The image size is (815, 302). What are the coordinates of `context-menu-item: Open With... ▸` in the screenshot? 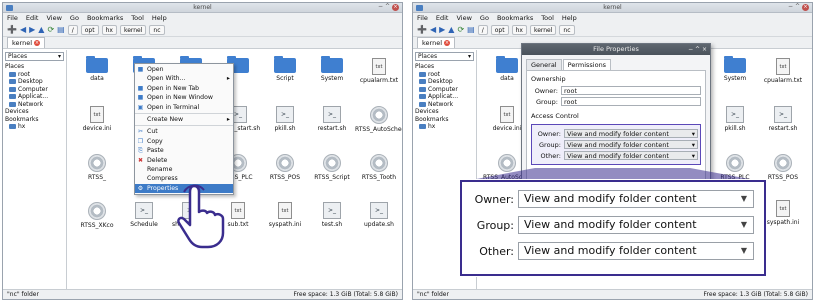 It's located at (184, 78).